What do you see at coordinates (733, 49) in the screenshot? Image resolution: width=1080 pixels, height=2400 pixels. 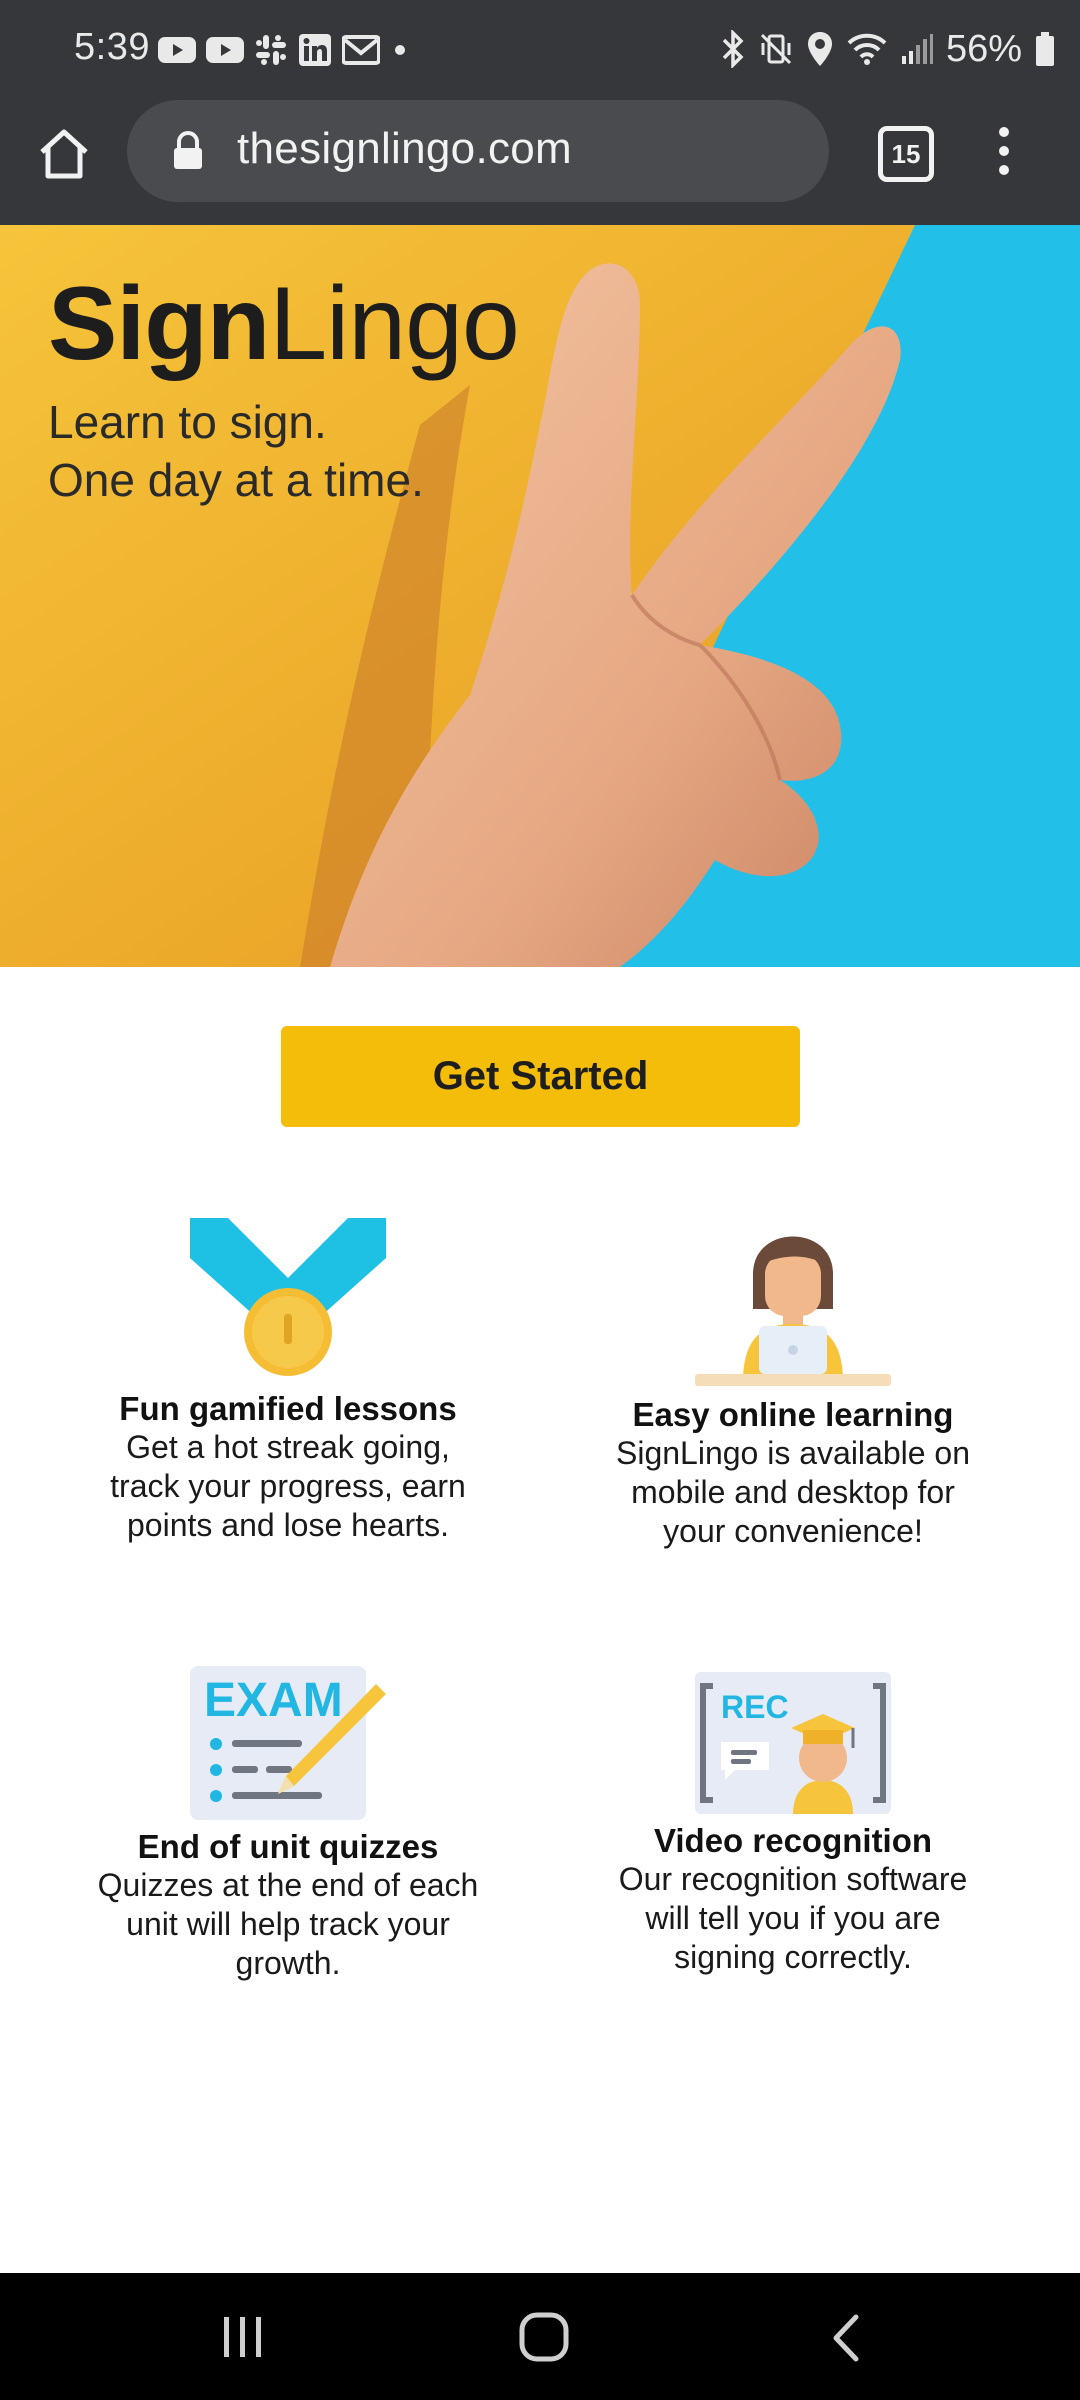 I see `bluetooth-icon` at bounding box center [733, 49].